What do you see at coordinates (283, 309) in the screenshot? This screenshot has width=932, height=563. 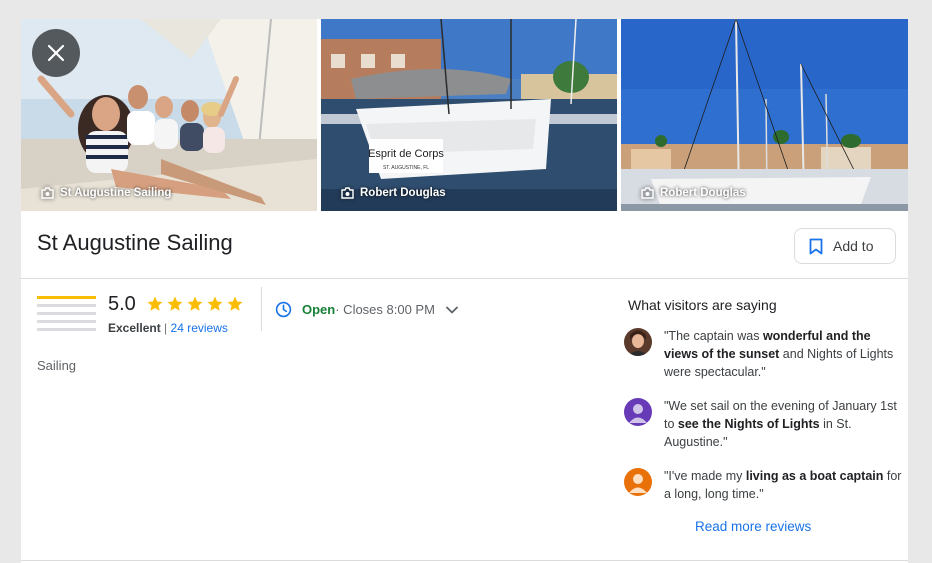 I see `clock-icon` at bounding box center [283, 309].